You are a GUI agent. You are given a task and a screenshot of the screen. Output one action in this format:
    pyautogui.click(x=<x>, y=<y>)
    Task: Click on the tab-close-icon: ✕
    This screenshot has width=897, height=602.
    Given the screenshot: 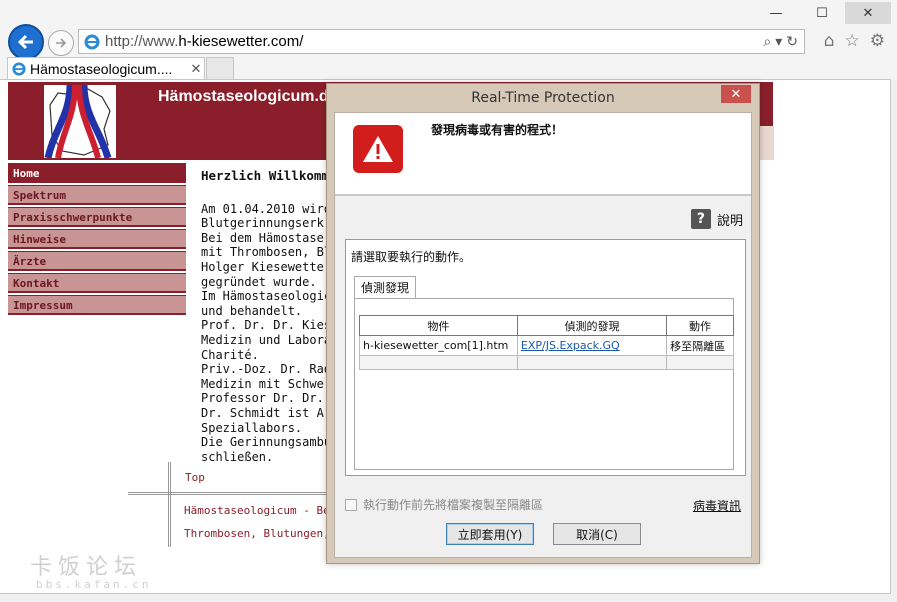 What is the action you would take?
    pyautogui.click(x=196, y=69)
    